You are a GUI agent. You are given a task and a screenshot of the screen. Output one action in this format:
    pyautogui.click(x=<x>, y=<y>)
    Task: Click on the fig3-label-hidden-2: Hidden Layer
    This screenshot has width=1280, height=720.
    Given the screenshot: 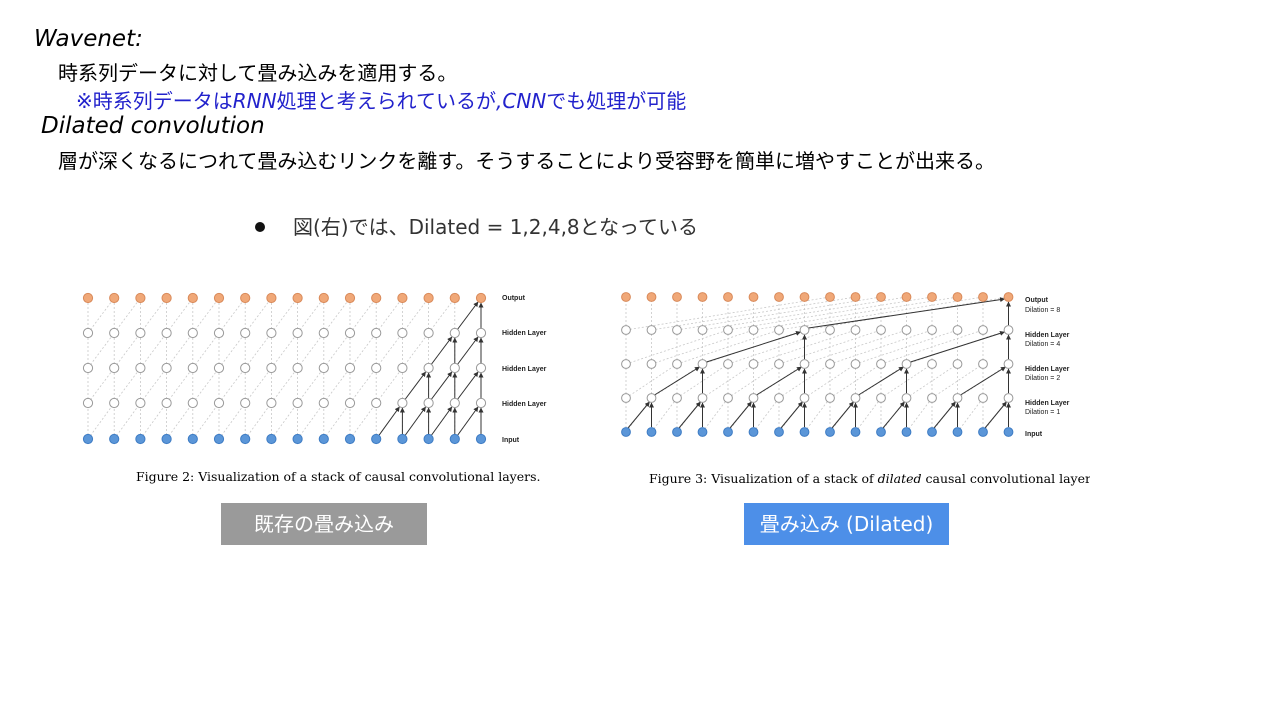 What is the action you would take?
    pyautogui.click(x=1047, y=369)
    